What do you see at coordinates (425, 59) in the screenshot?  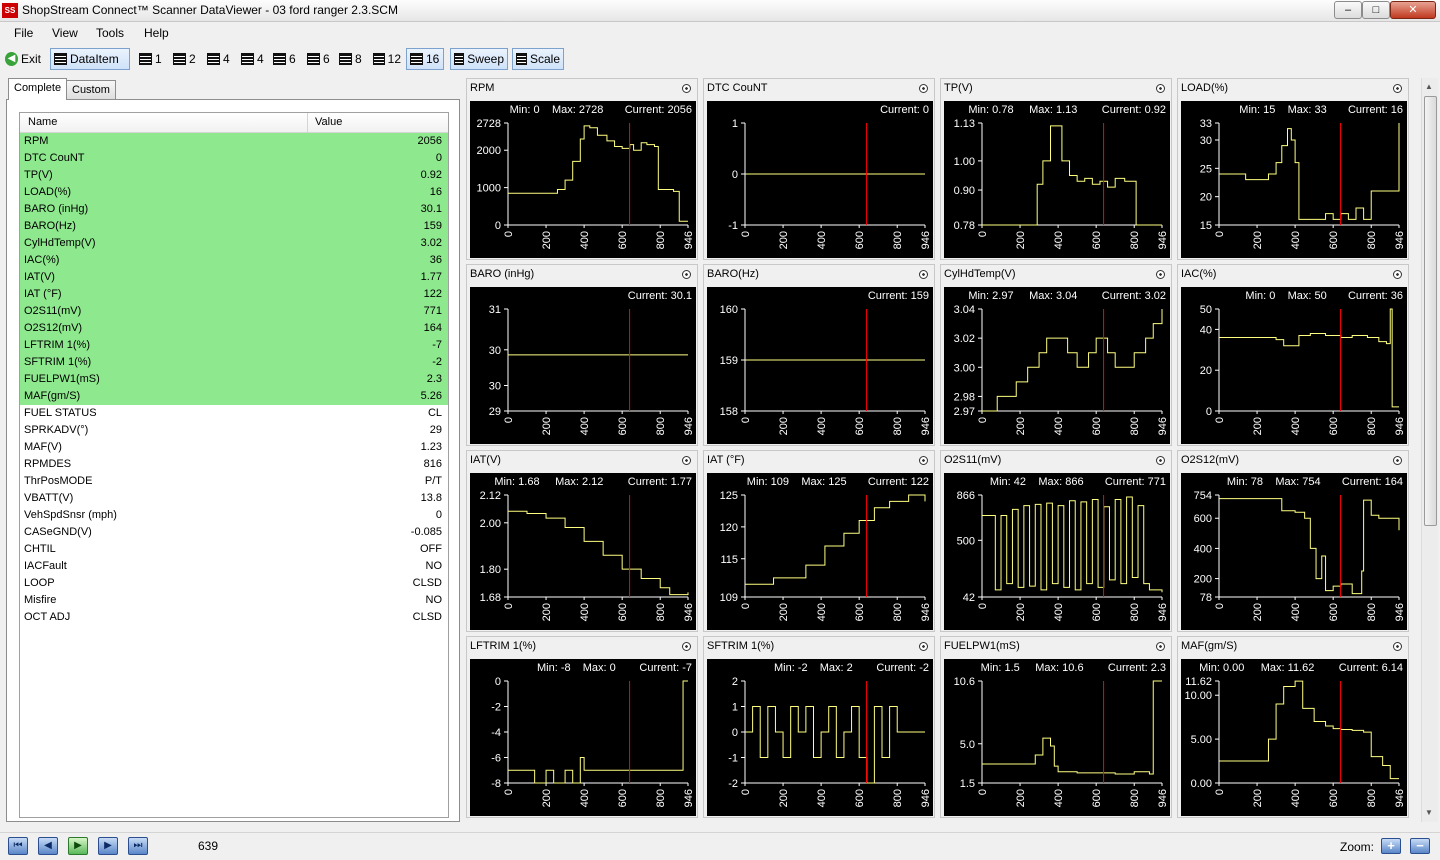 I see `toolbar-layout-16-button: 16` at bounding box center [425, 59].